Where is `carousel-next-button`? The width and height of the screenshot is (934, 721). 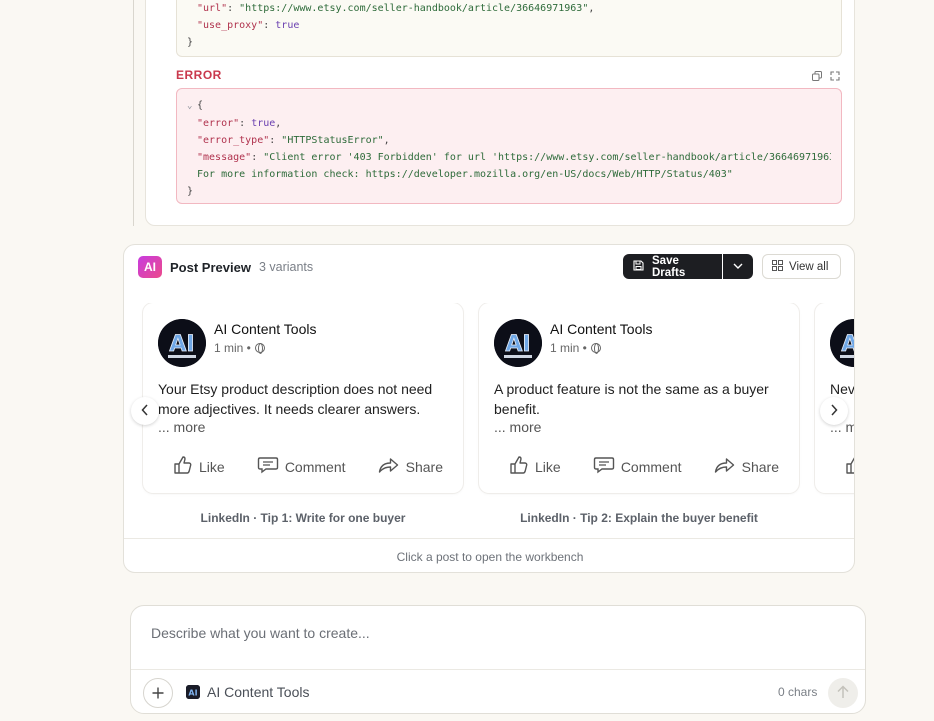 carousel-next-button is located at coordinates (834, 411).